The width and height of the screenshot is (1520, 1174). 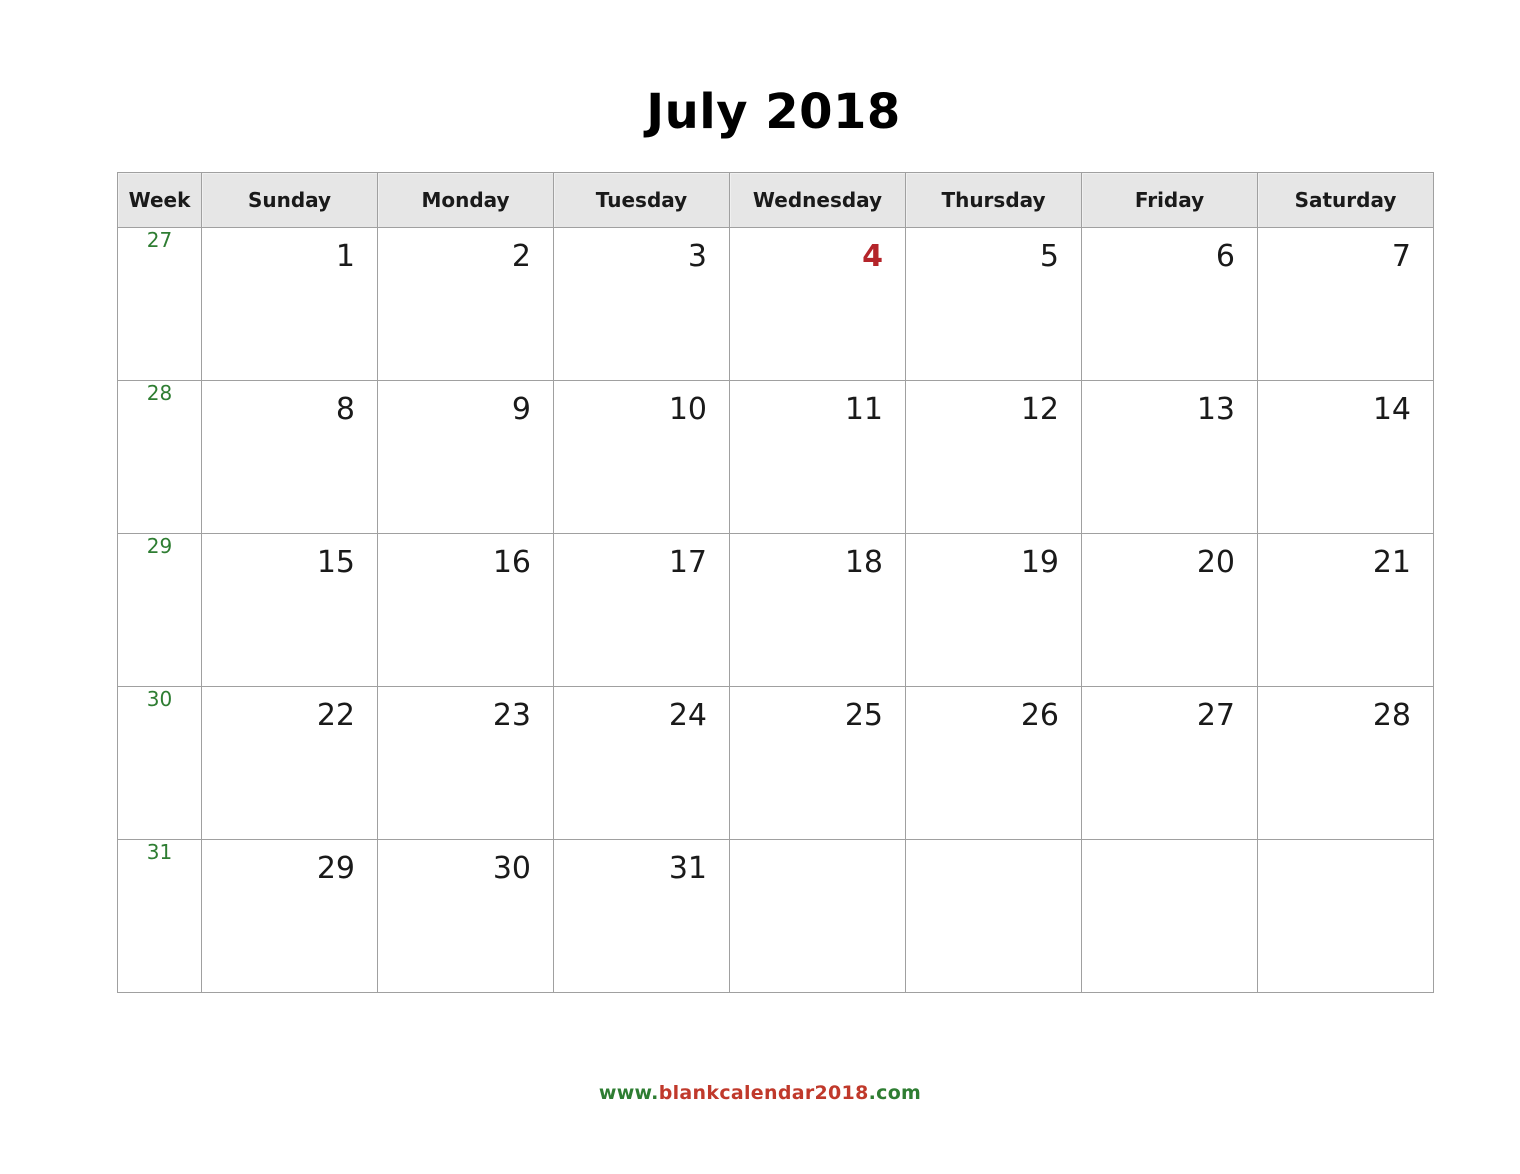 What do you see at coordinates (993, 200) in the screenshot?
I see `column-header-thursday: Thursday` at bounding box center [993, 200].